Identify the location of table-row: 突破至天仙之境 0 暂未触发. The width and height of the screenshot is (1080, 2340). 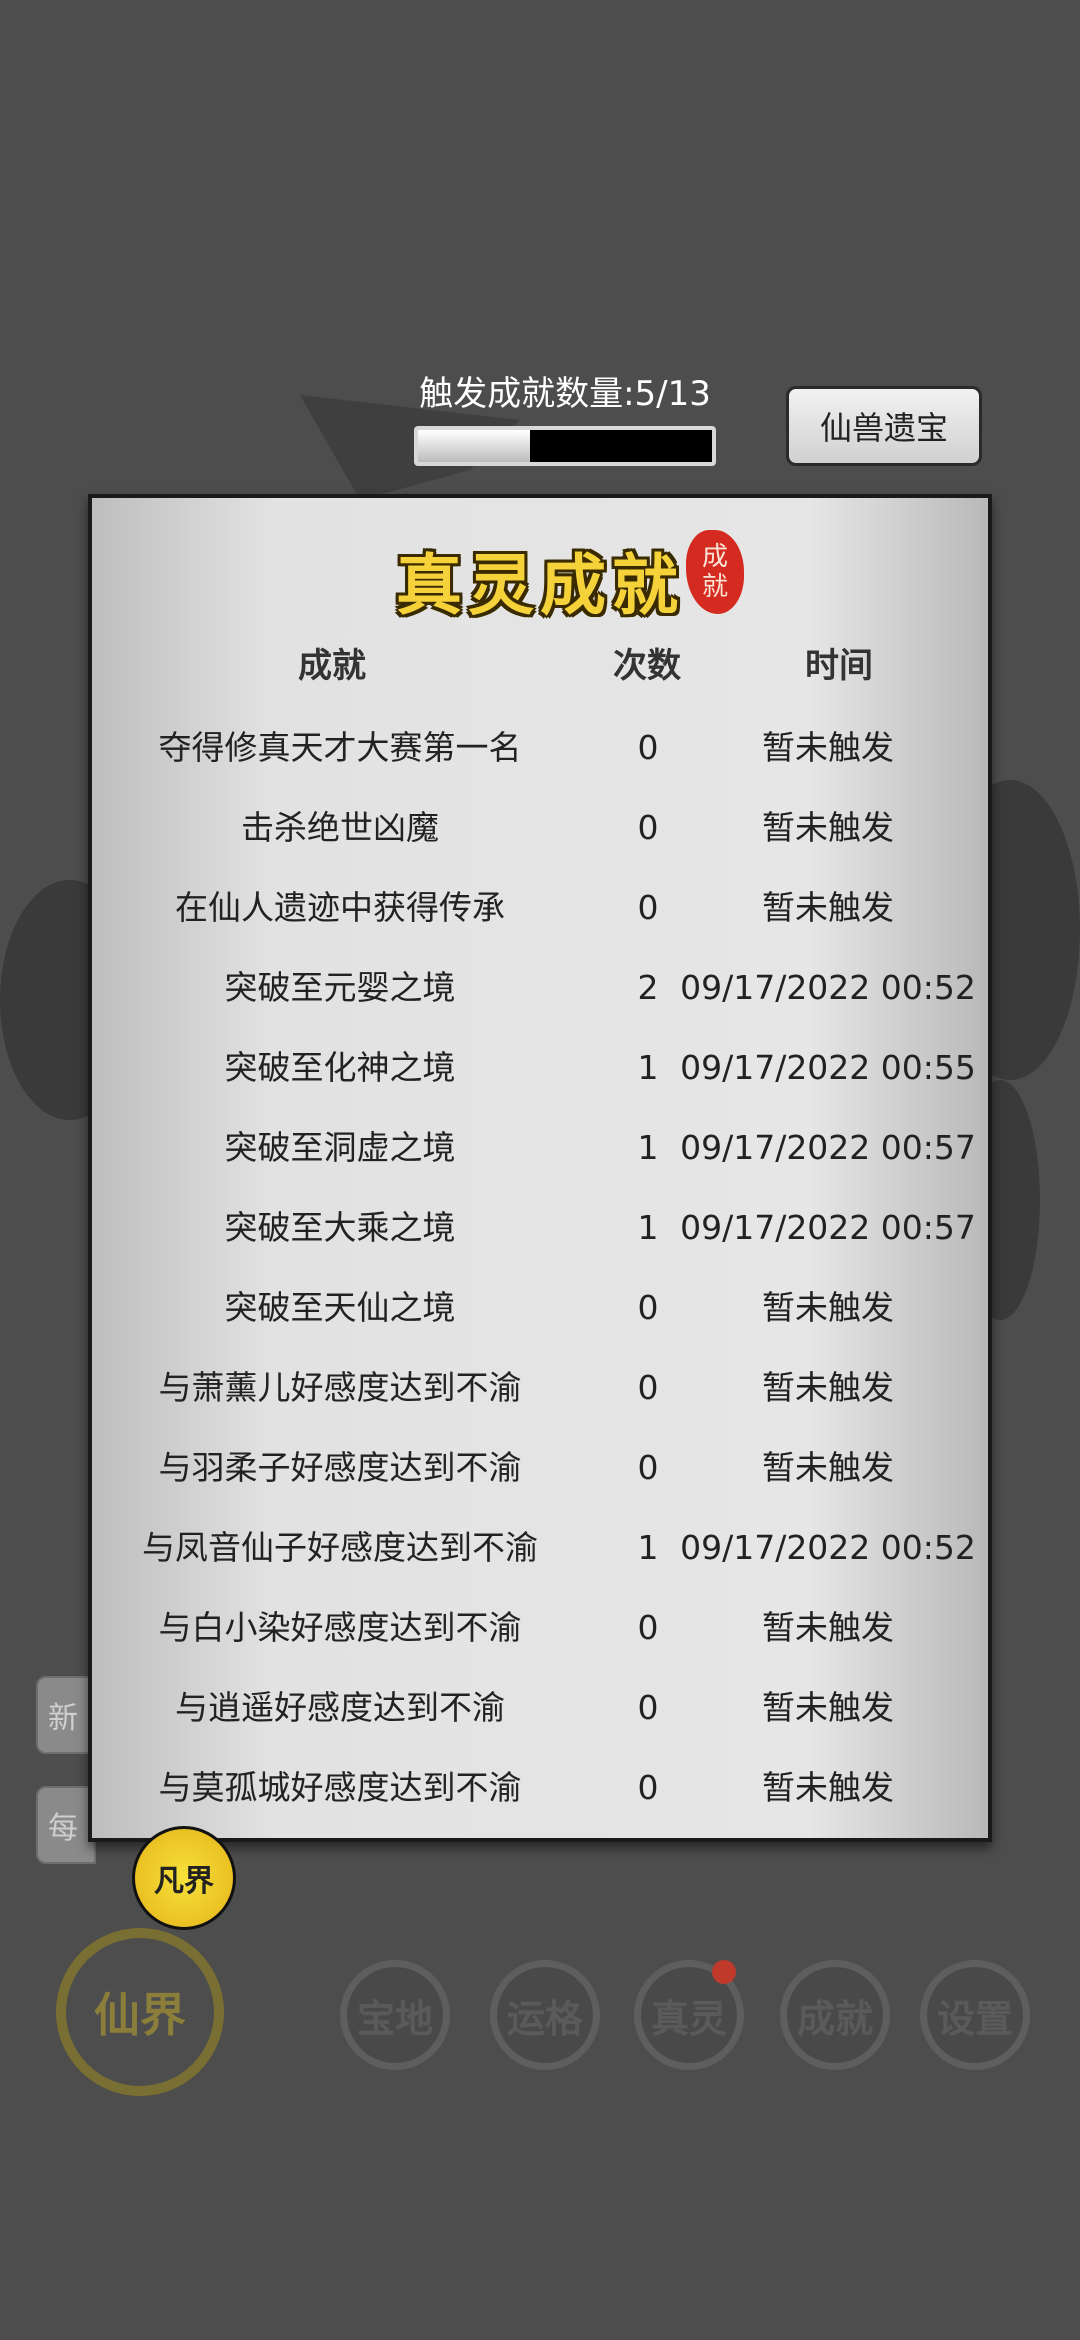
(540, 1308).